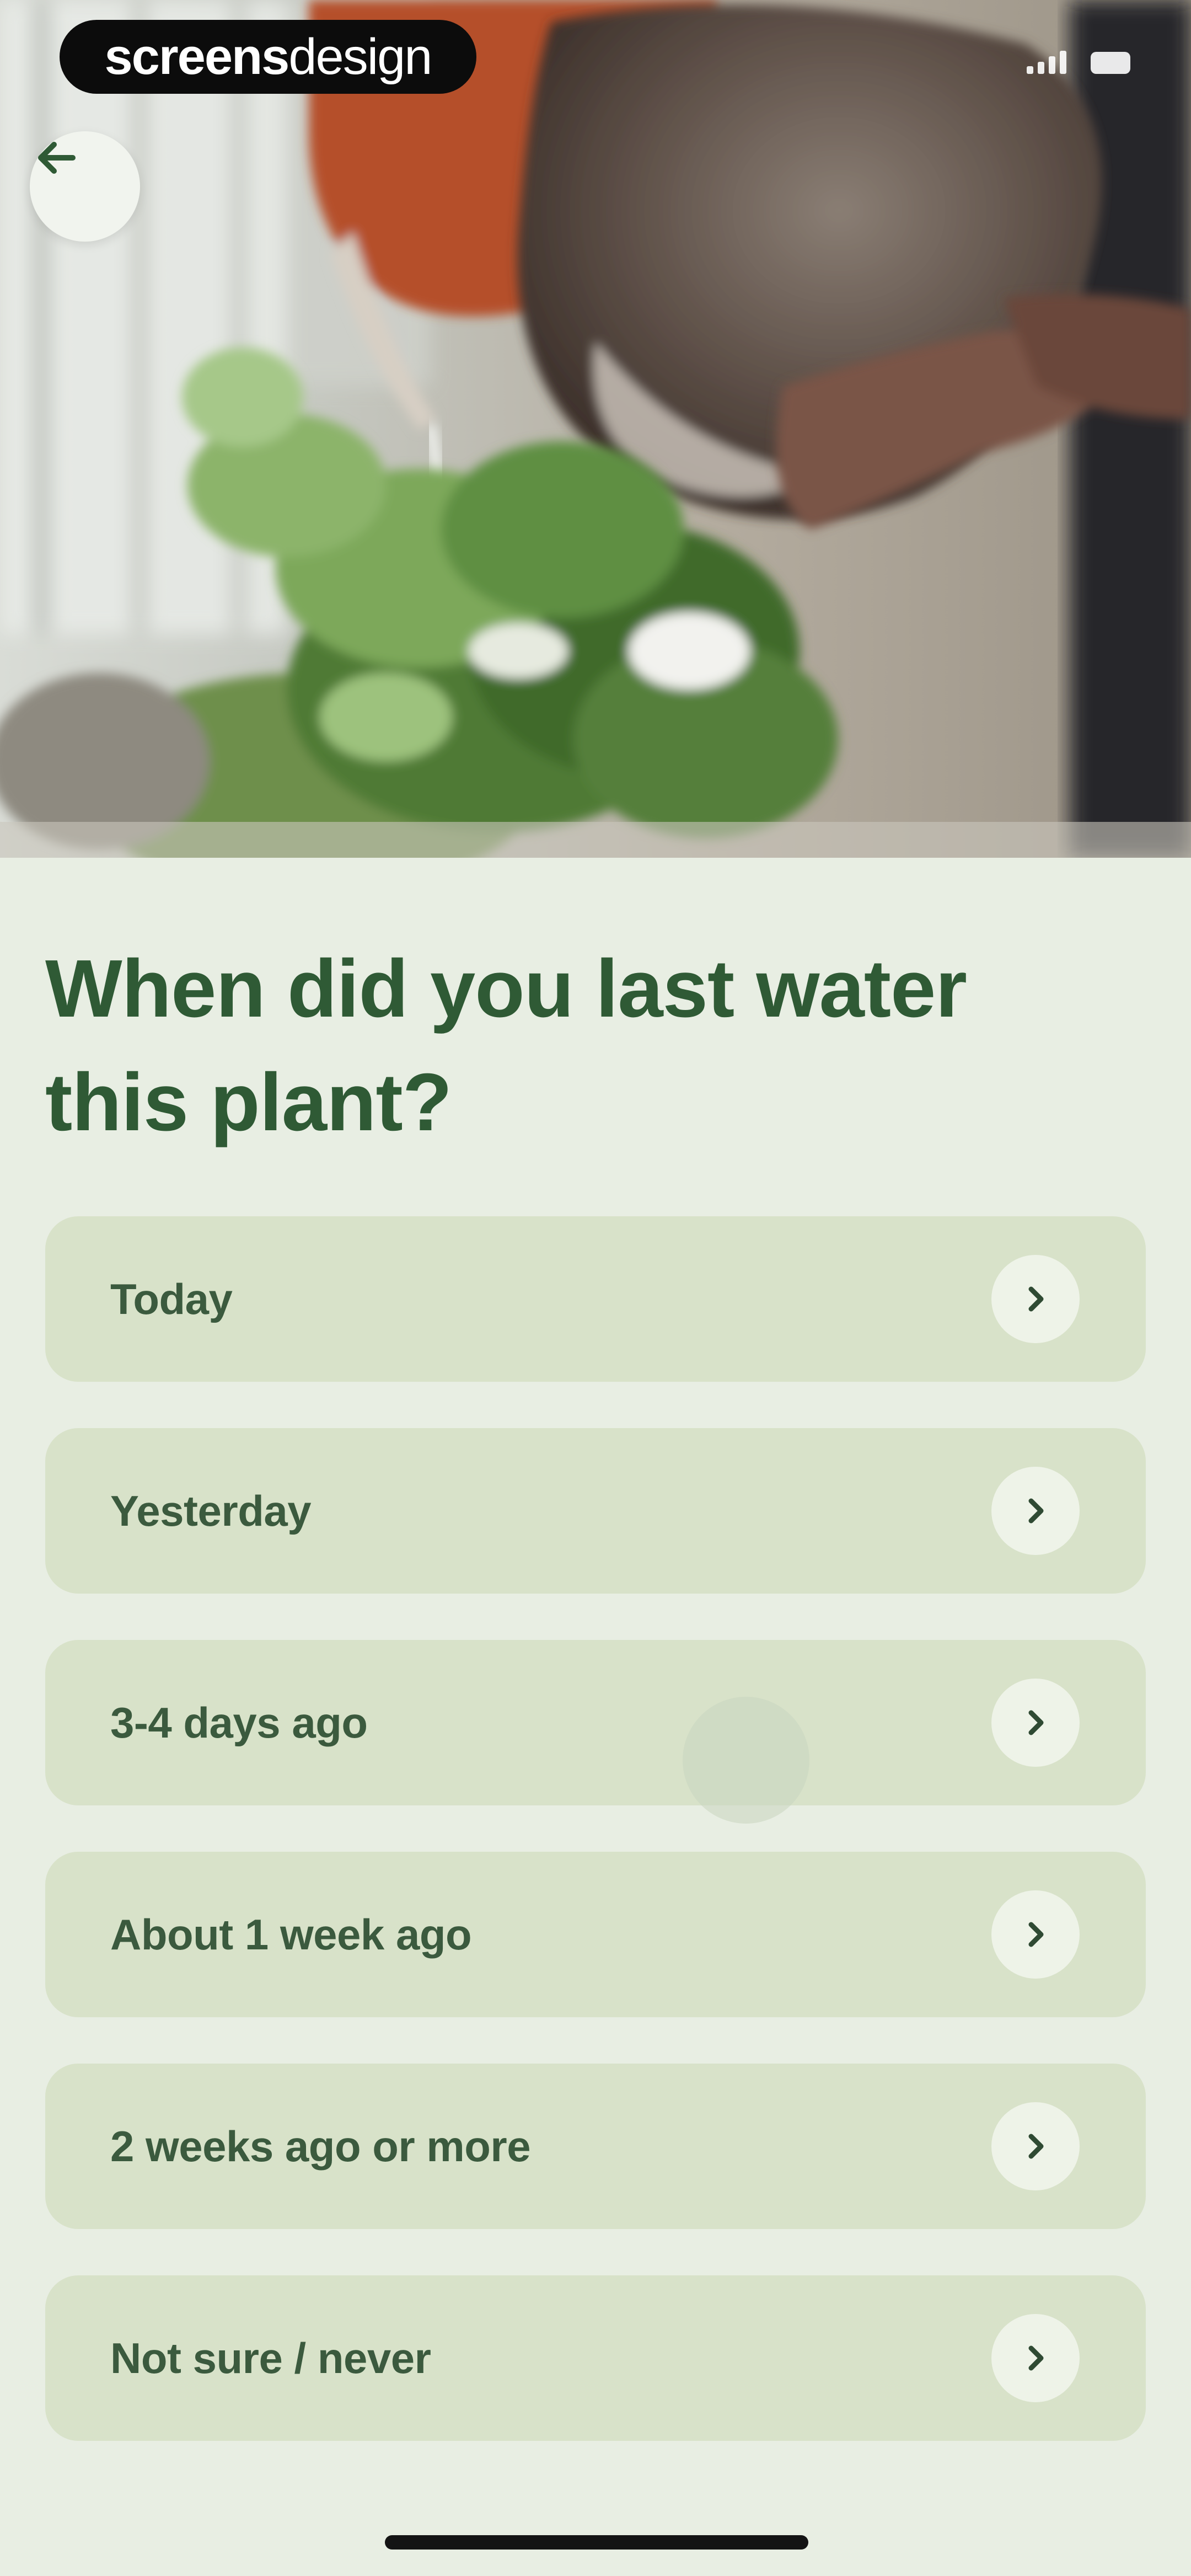  What do you see at coordinates (595, 2358) in the screenshot?
I see `option-not-sure-never: Not sure / never` at bounding box center [595, 2358].